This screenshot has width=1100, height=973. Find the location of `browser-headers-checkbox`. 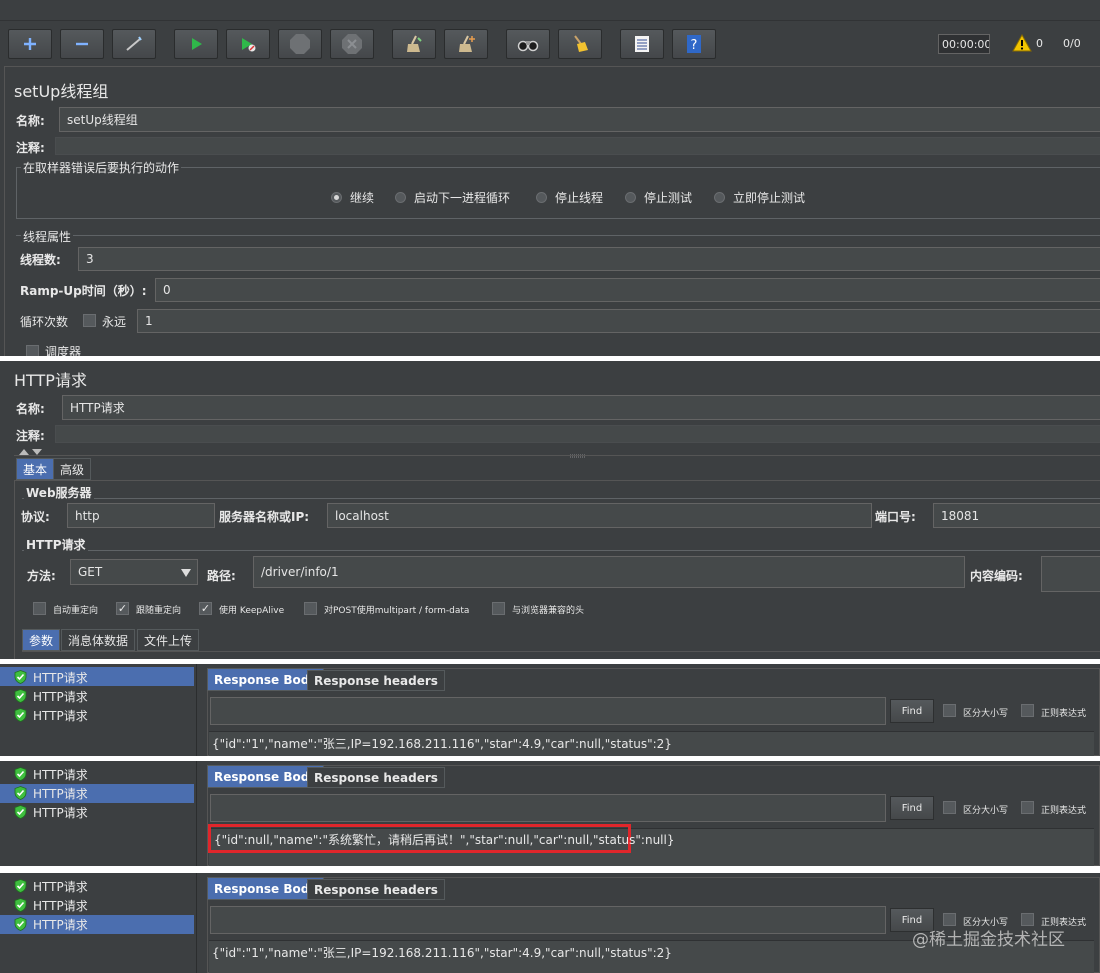

browser-headers-checkbox is located at coordinates (498, 608).